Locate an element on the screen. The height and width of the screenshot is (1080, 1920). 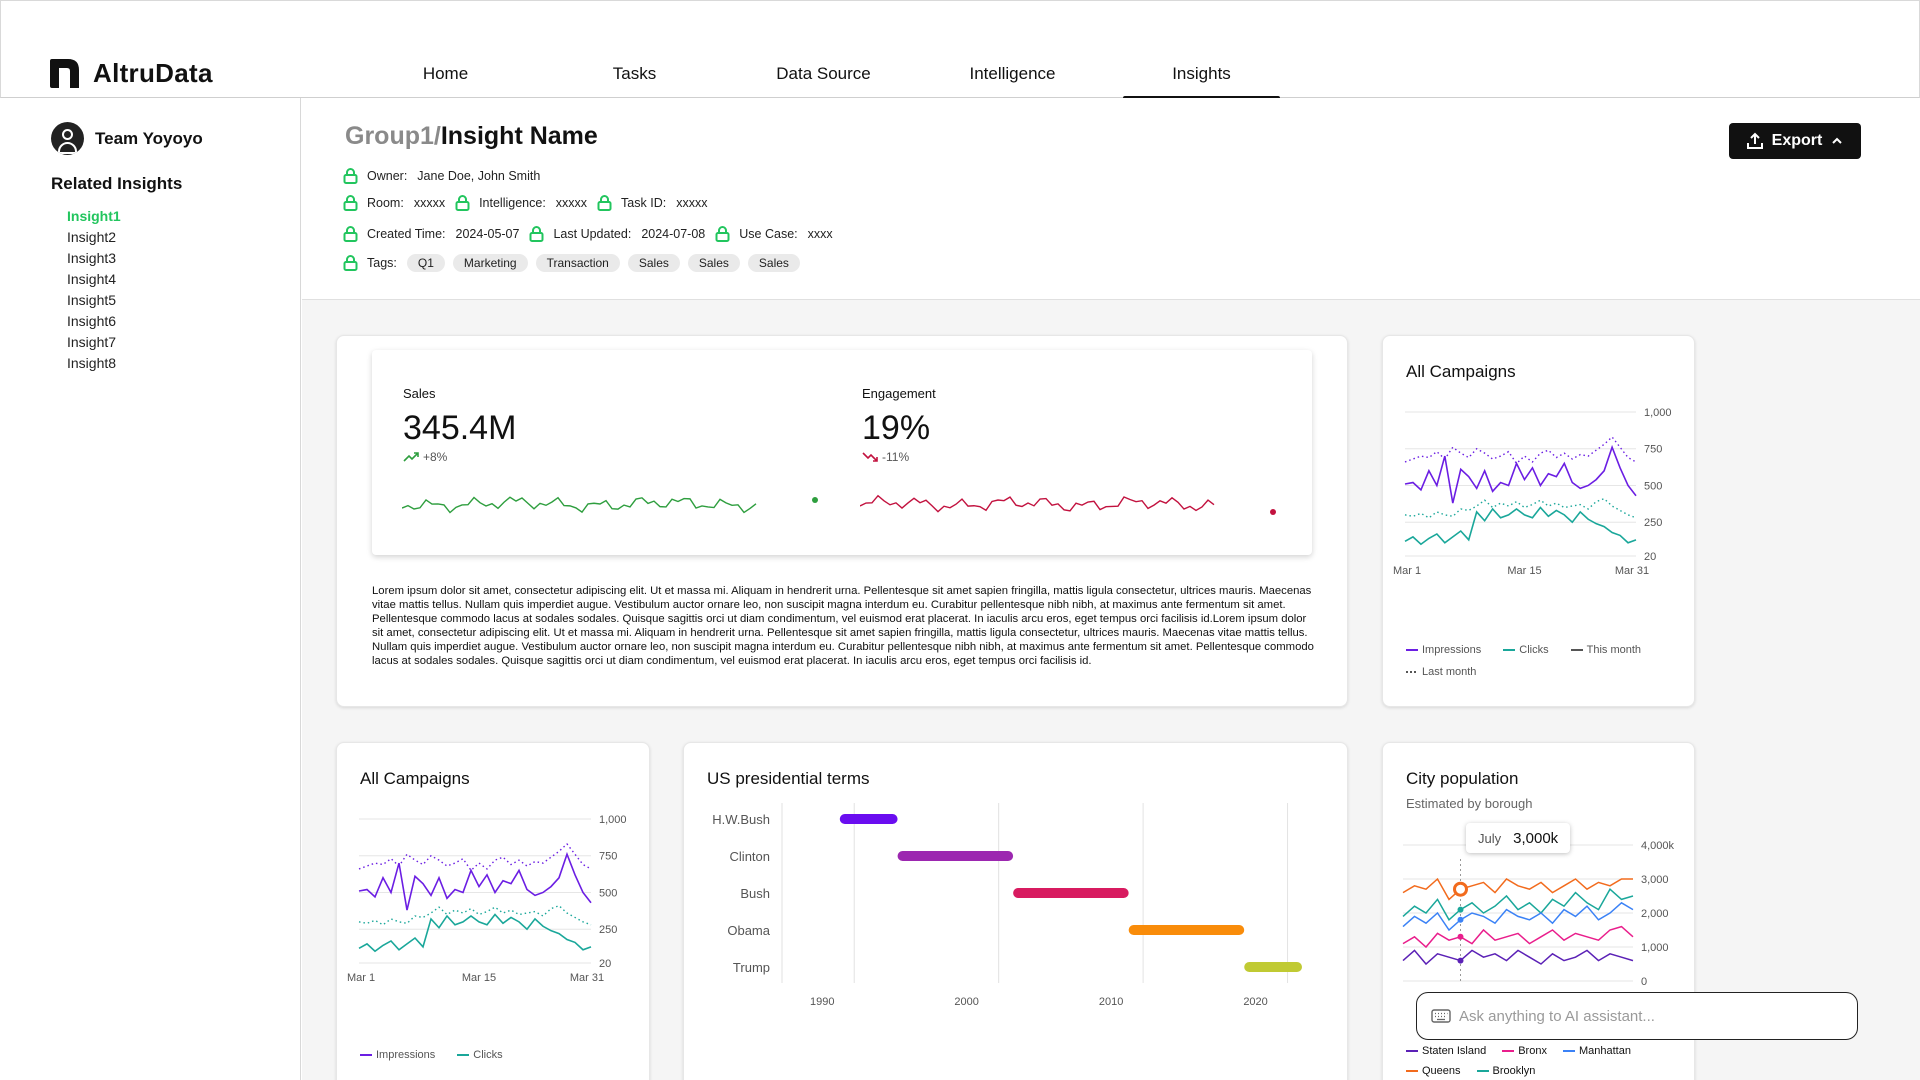
intelligence-value: xxxxx is located at coordinates (571, 203).